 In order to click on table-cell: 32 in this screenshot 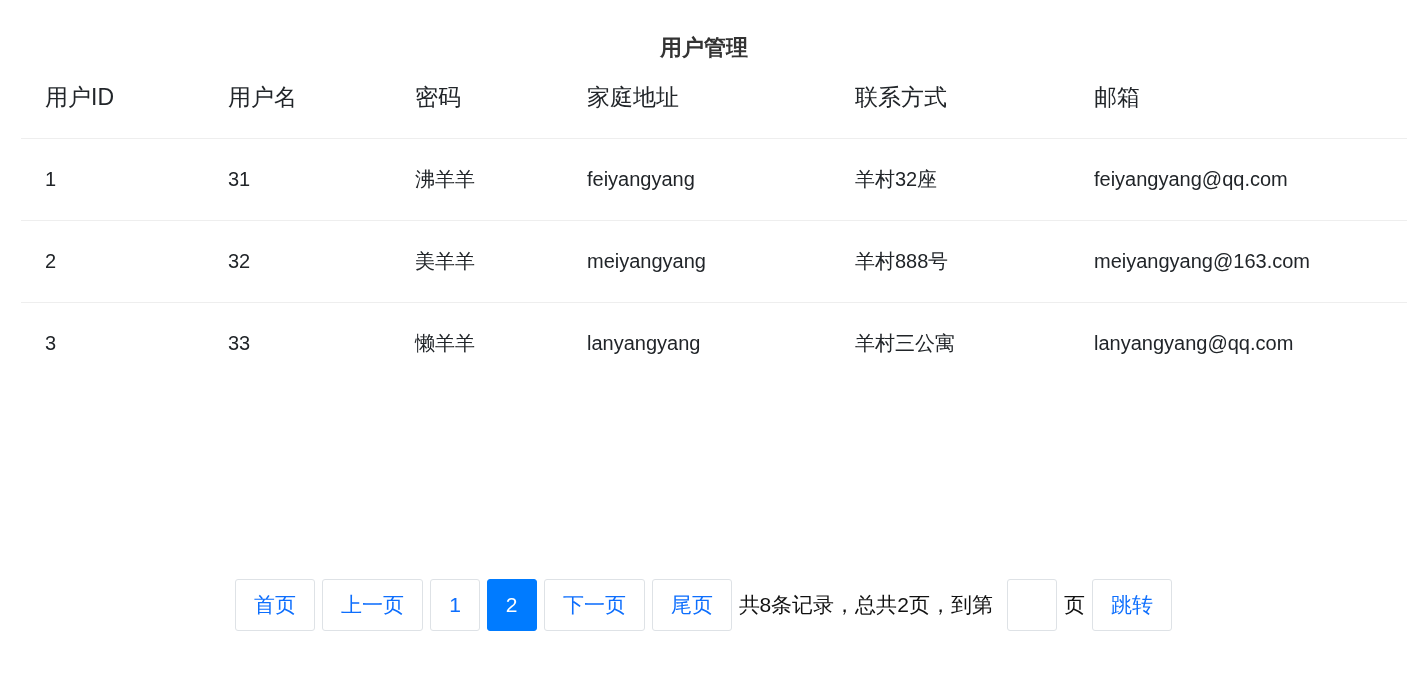, I will do `click(297, 261)`.